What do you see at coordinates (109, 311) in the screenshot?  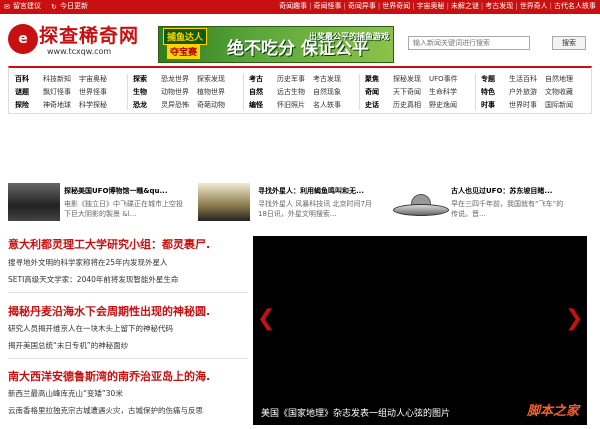 I see `headline-title: 揭秘丹麦沿海水下会周期性出现的神秘圆.` at bounding box center [109, 311].